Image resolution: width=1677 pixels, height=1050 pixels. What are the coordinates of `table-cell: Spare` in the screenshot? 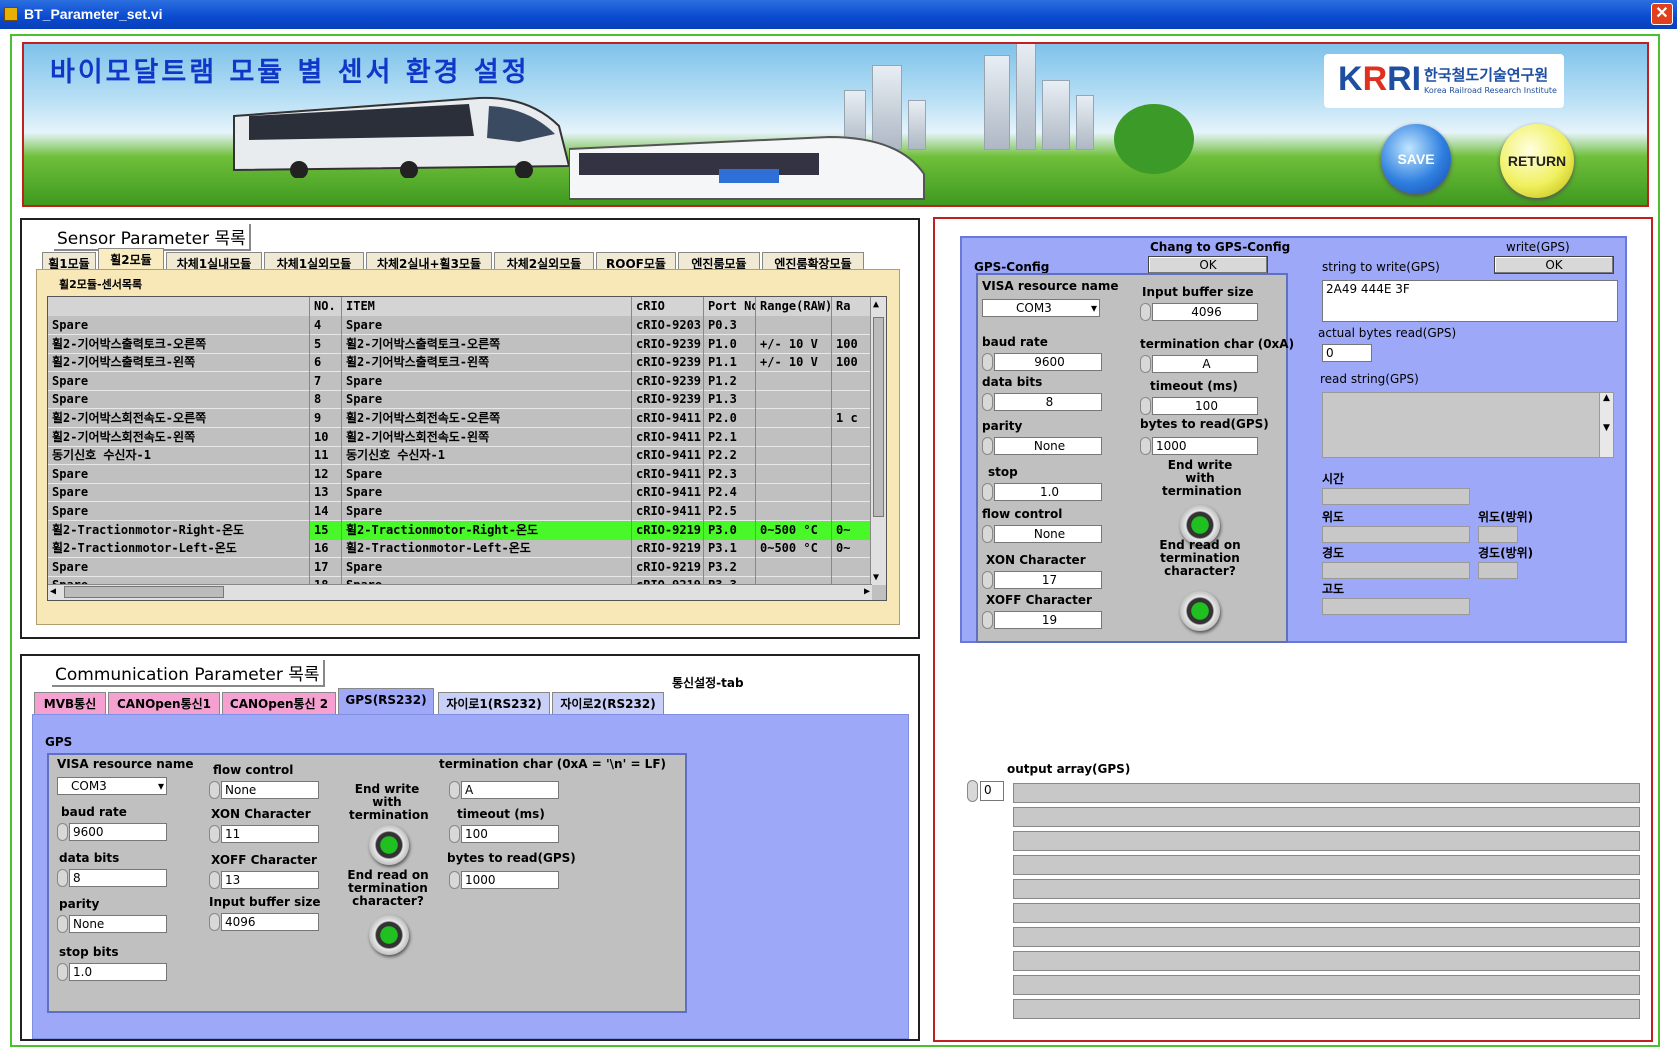 It's located at (487, 493).